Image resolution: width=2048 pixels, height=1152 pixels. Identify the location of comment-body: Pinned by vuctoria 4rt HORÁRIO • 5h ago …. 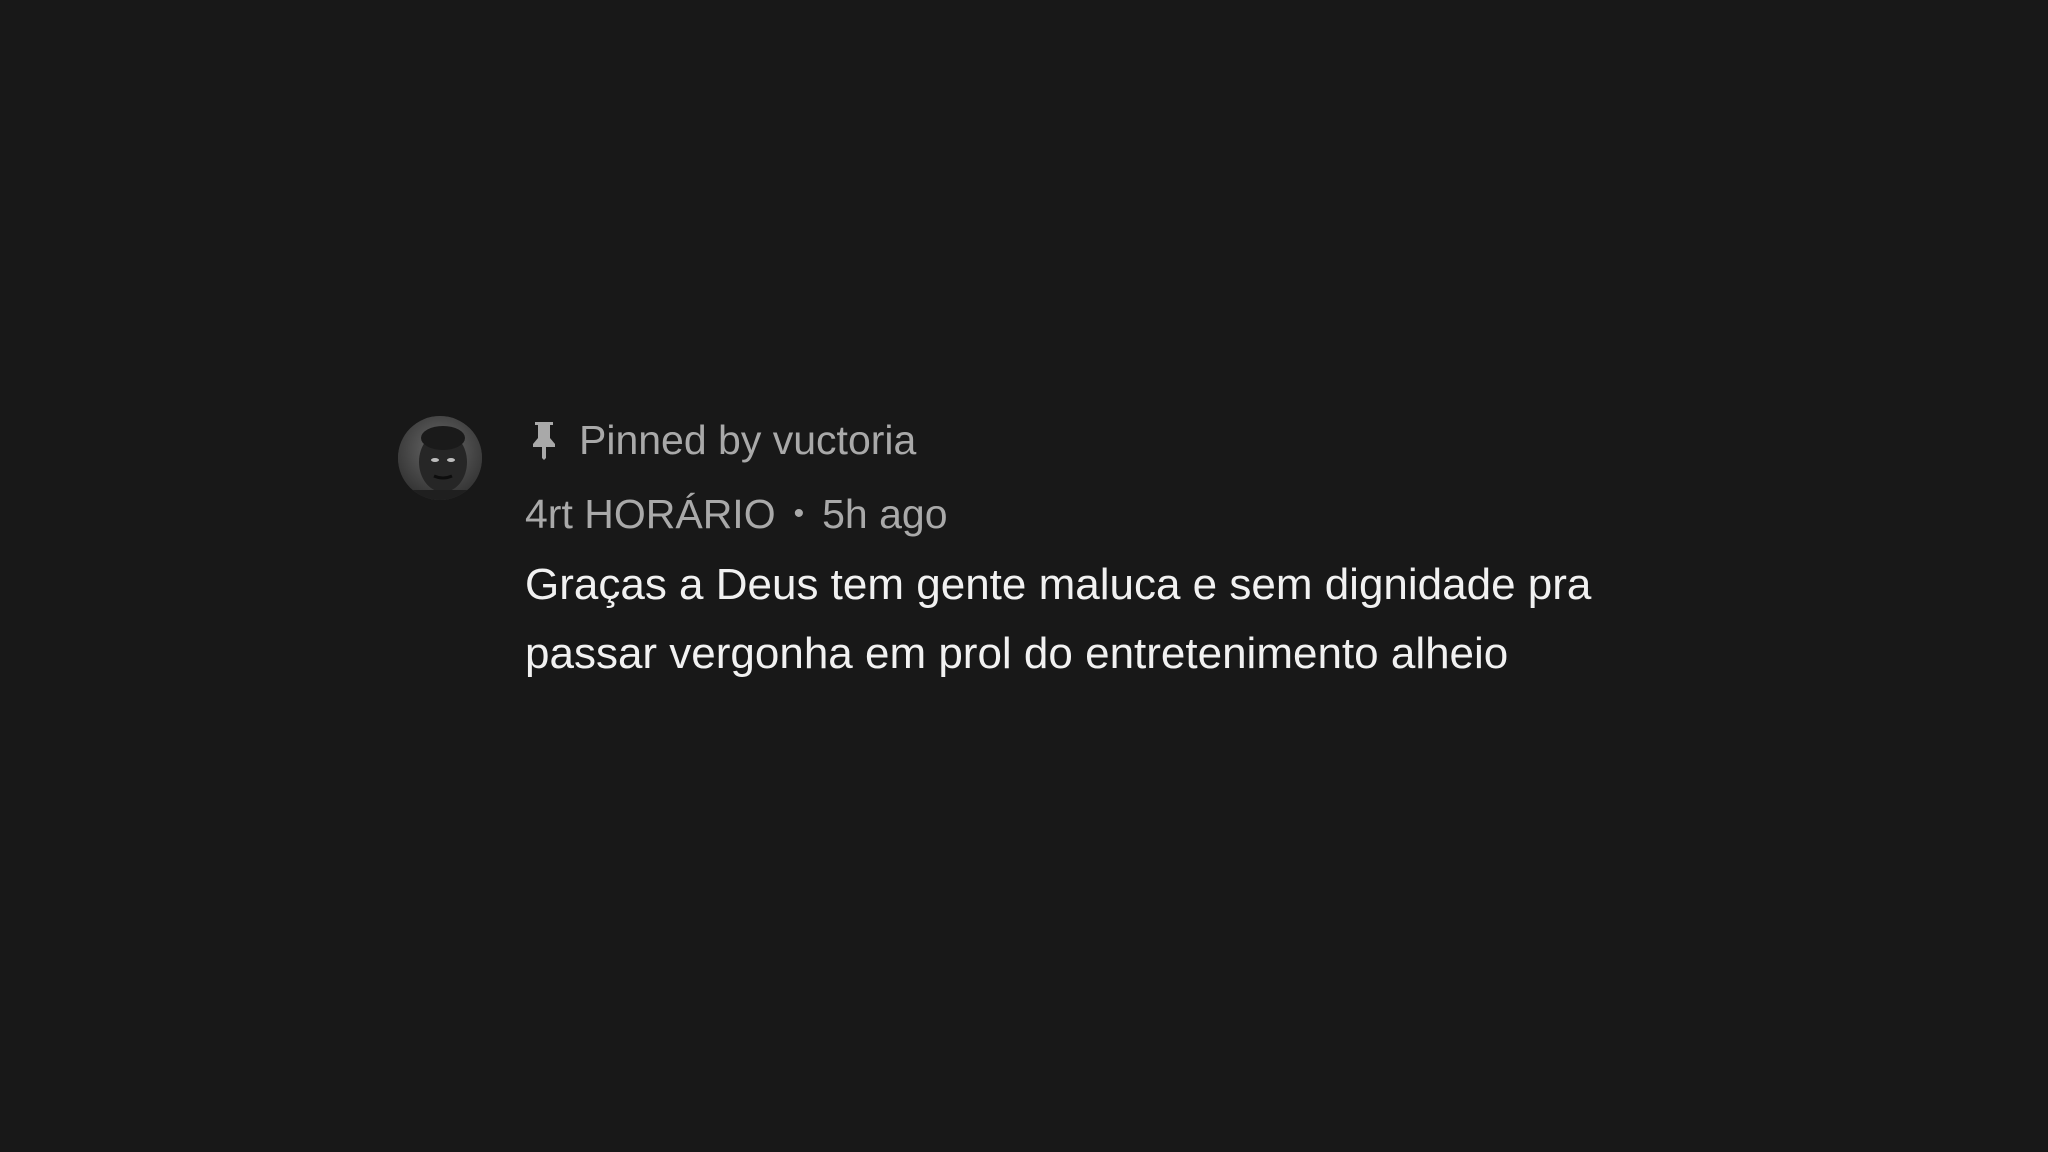
(1110, 551).